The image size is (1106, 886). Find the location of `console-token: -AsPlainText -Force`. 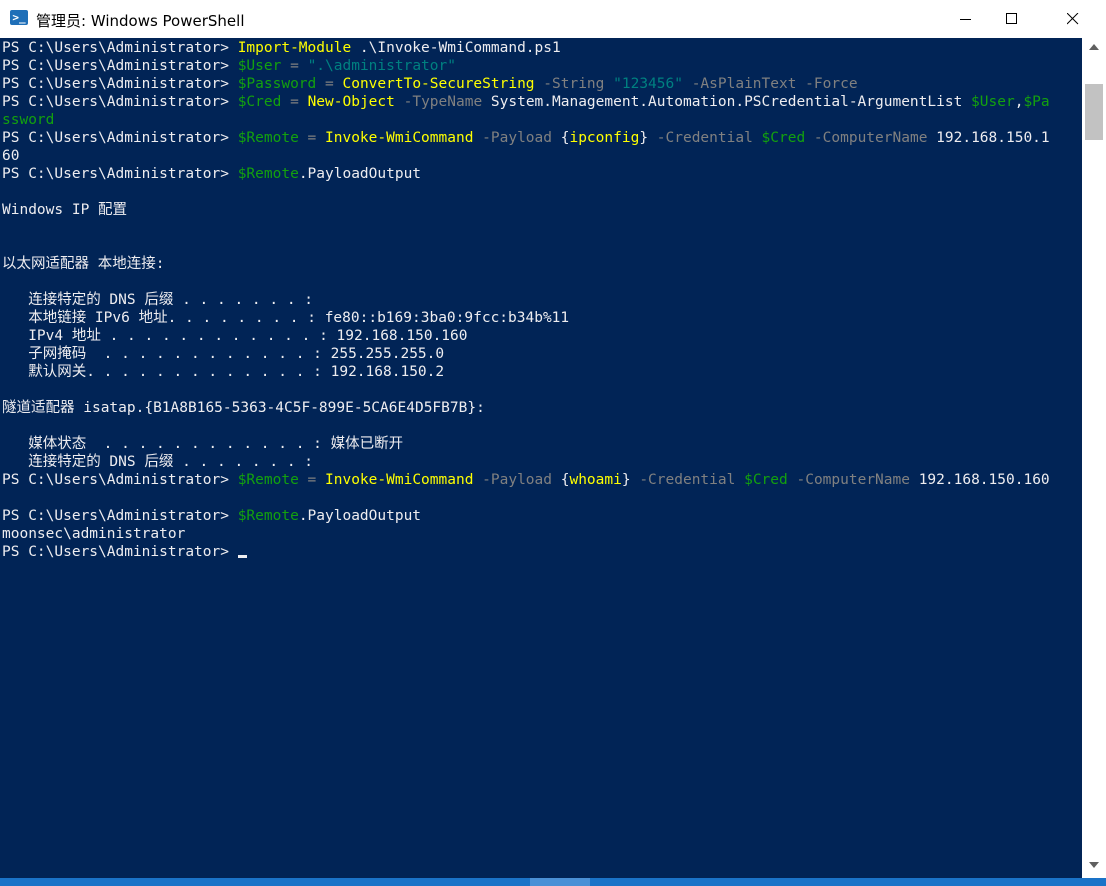

console-token: -AsPlainText -Force is located at coordinates (770, 84).